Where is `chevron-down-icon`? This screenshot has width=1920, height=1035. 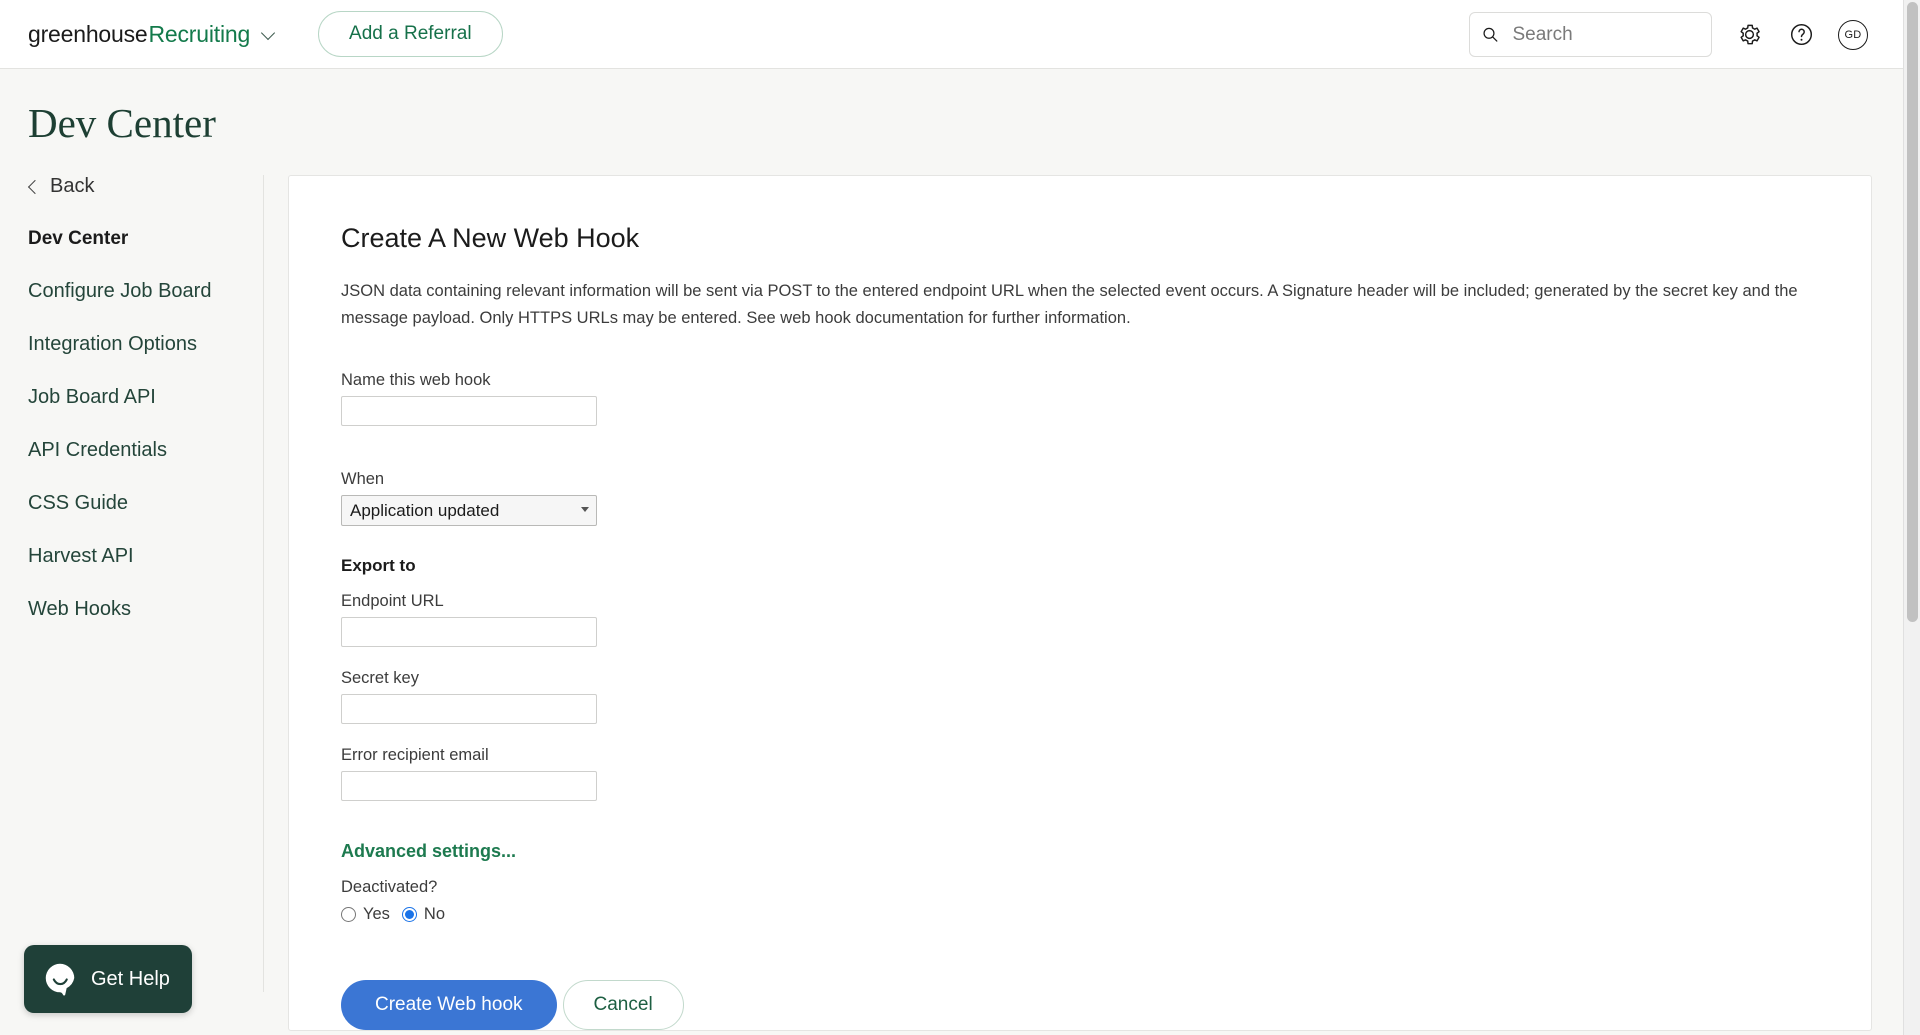 chevron-down-icon is located at coordinates (269, 34).